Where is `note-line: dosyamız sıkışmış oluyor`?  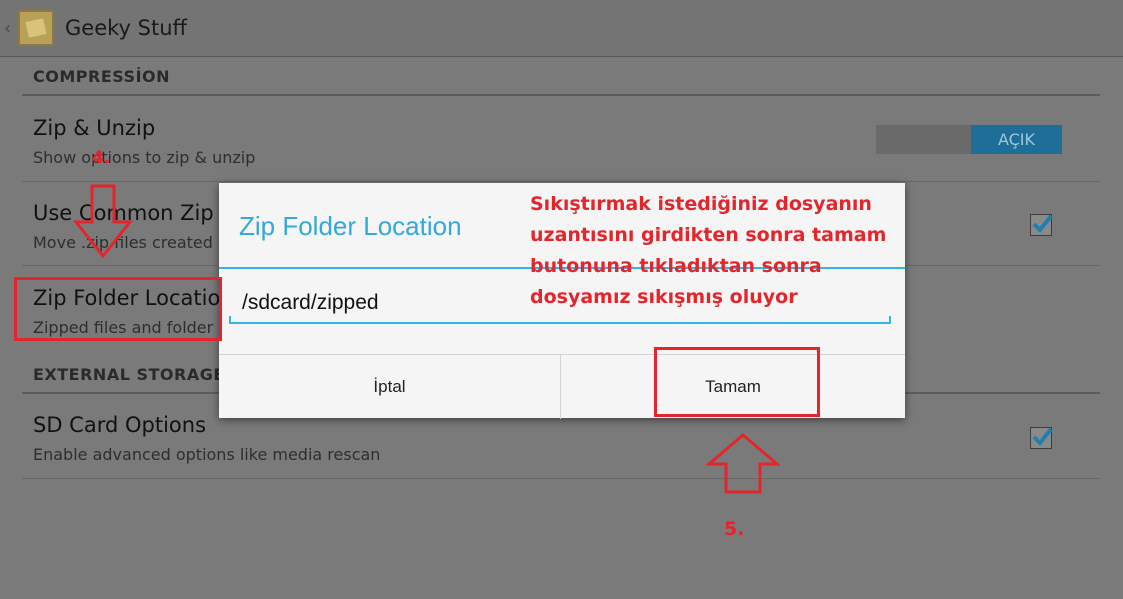
note-line: dosyamız sıkışmış oluyor is located at coordinates (664, 297).